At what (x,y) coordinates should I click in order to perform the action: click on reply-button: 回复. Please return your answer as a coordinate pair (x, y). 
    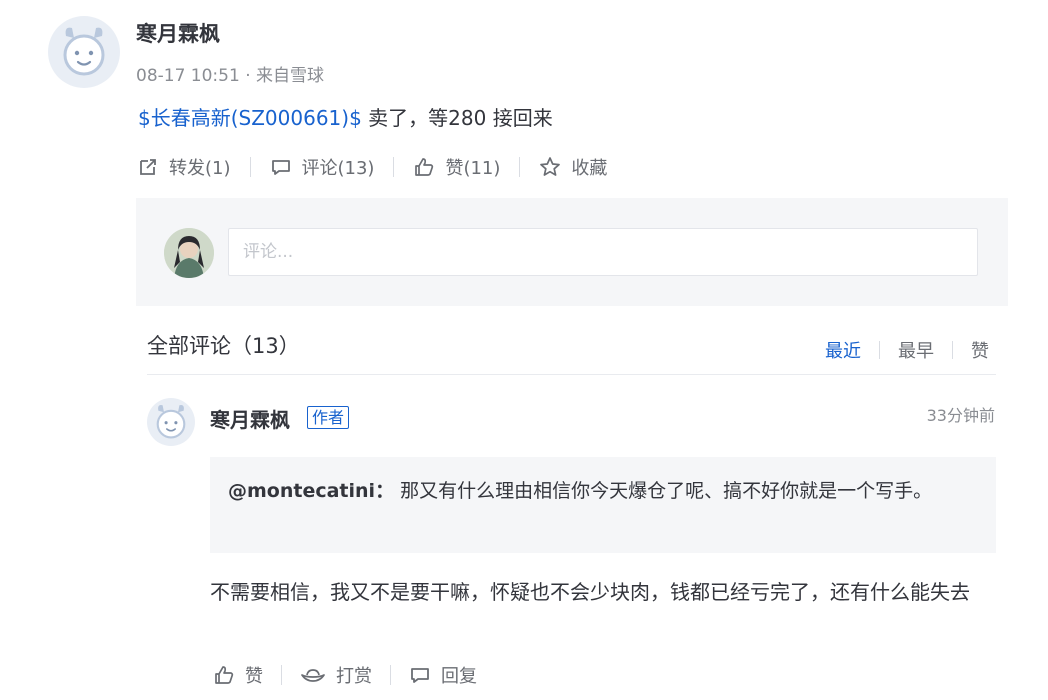
    Looking at the image, I should click on (443, 675).